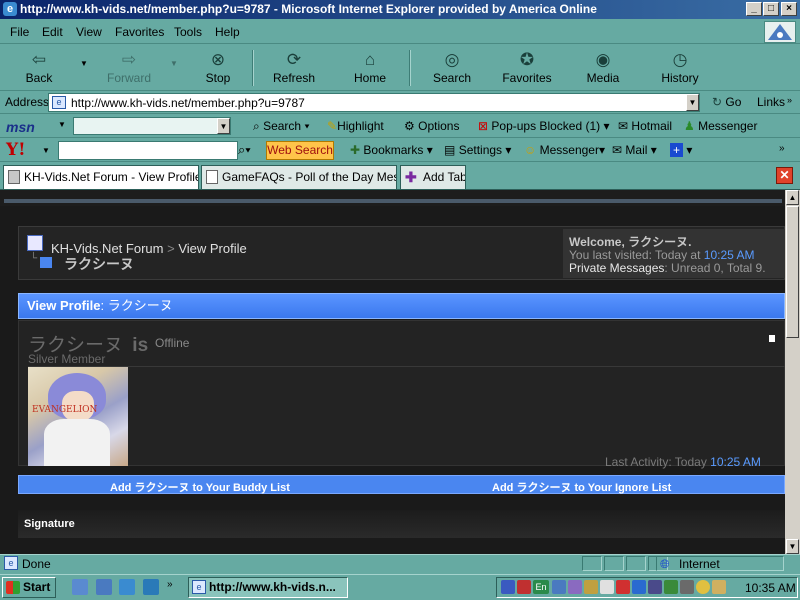  Describe the element at coordinates (452, 59) in the screenshot. I see `search-icon: ◎` at that location.